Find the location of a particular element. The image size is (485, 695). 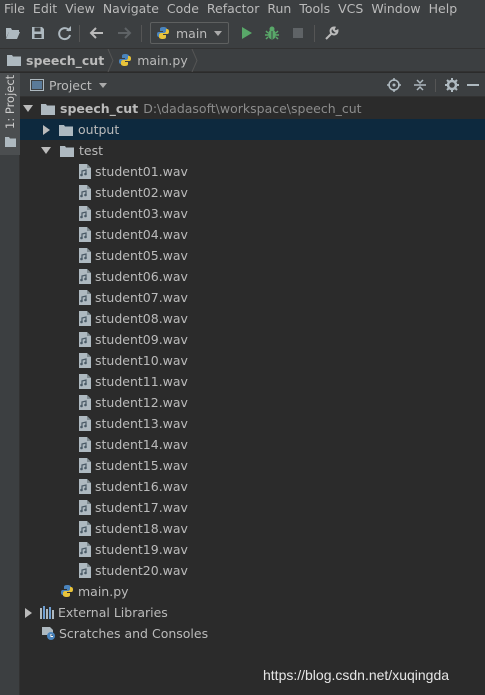

file-name: student05.wav is located at coordinates (141, 255).